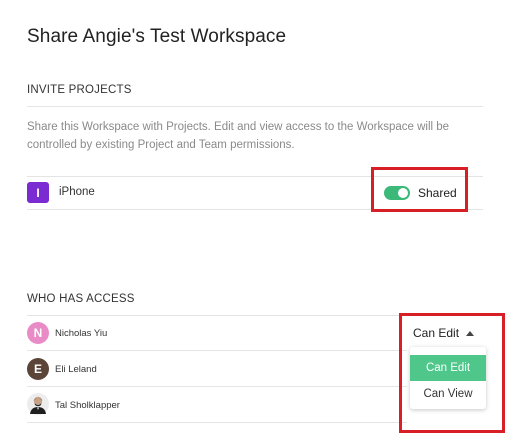 This screenshot has width=513, height=445. I want to click on person-photo-icon, so click(38, 404).